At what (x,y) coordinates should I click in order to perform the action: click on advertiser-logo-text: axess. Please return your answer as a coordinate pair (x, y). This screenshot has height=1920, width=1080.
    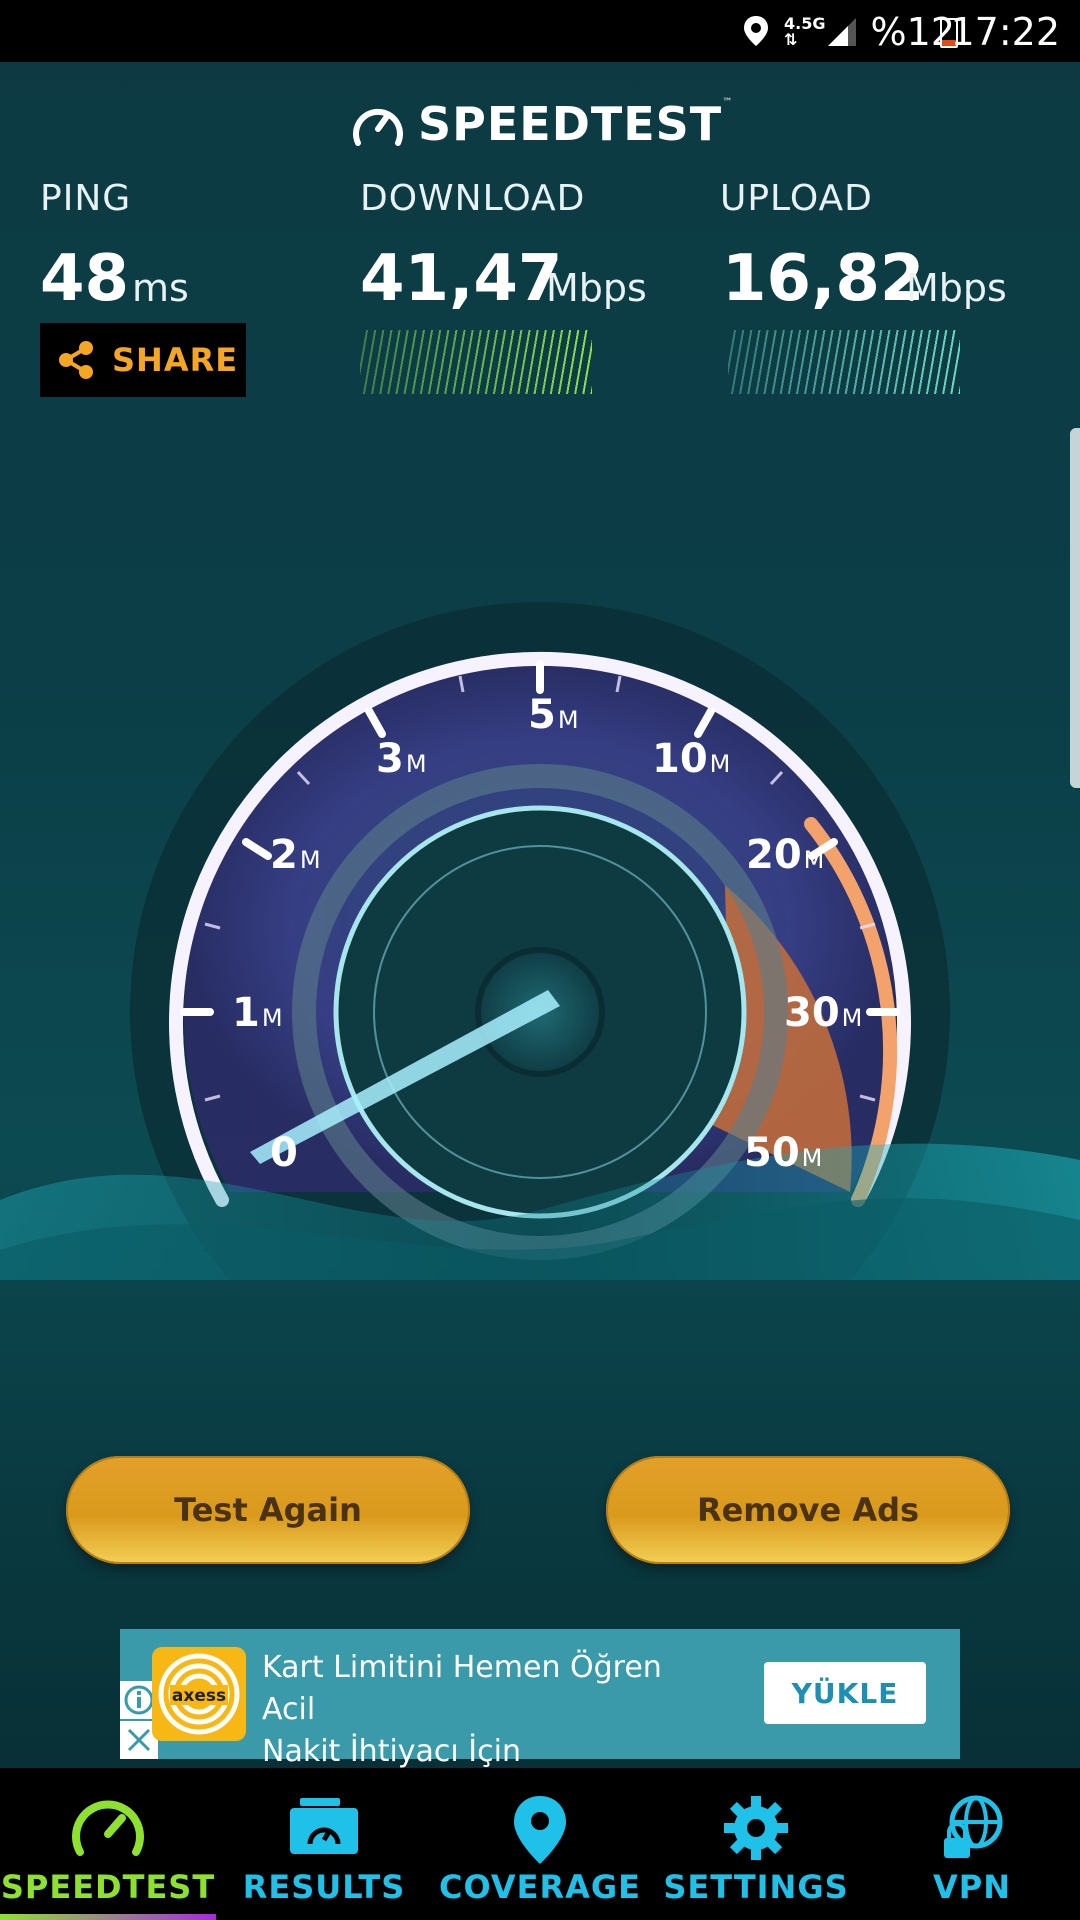
    Looking at the image, I should click on (199, 1696).